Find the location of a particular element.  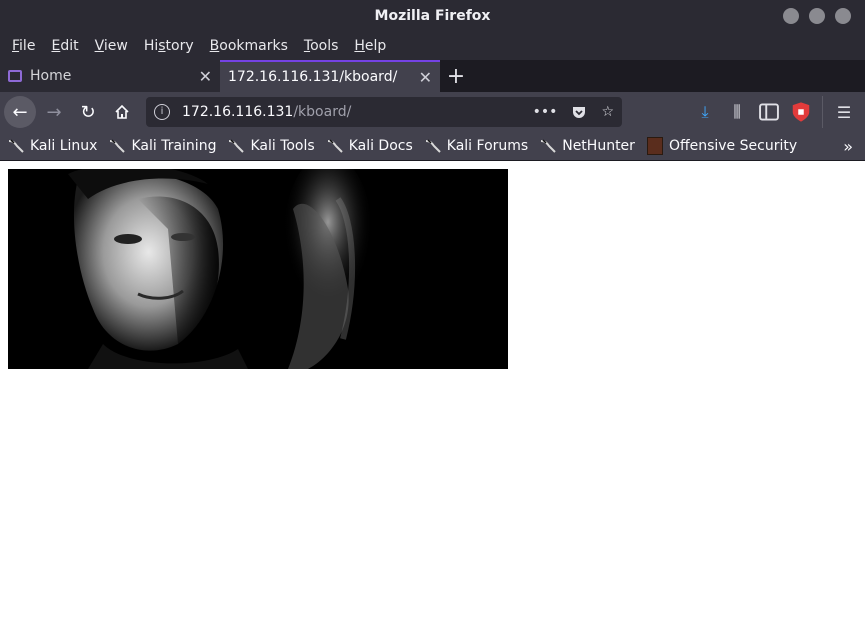

arrow-right-icon: → is located at coordinates (54, 112).